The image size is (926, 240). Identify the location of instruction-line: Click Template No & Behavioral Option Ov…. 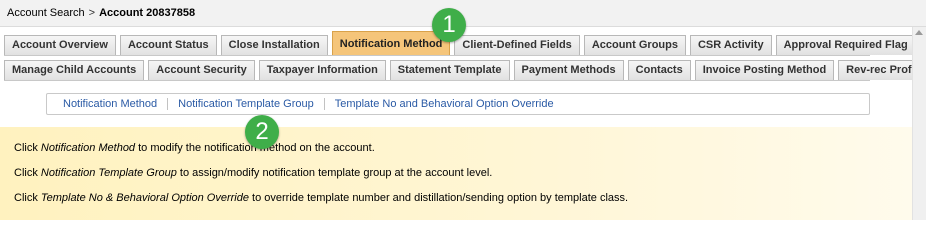
(463, 198).